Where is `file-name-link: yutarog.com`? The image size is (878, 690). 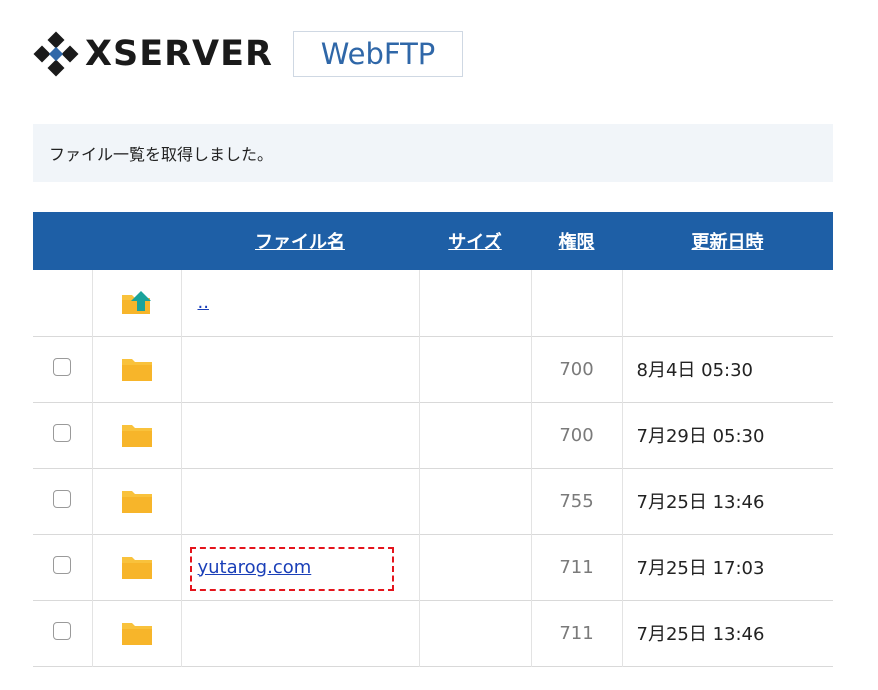 file-name-link: yutarog.com is located at coordinates (255, 567).